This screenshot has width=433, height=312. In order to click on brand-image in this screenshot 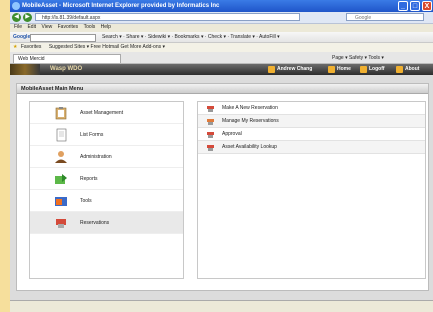, I will do `click(25, 69)`.